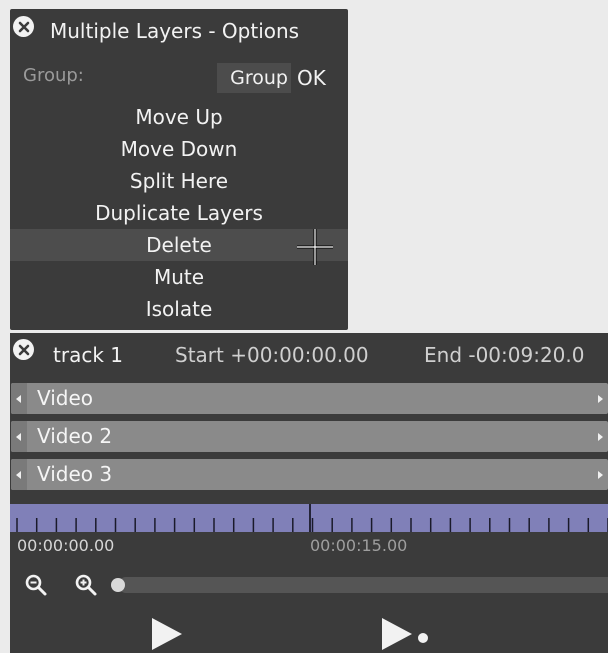 This screenshot has width=608, height=653. What do you see at coordinates (75, 474) in the screenshot?
I see `layer-label: Video 3` at bounding box center [75, 474].